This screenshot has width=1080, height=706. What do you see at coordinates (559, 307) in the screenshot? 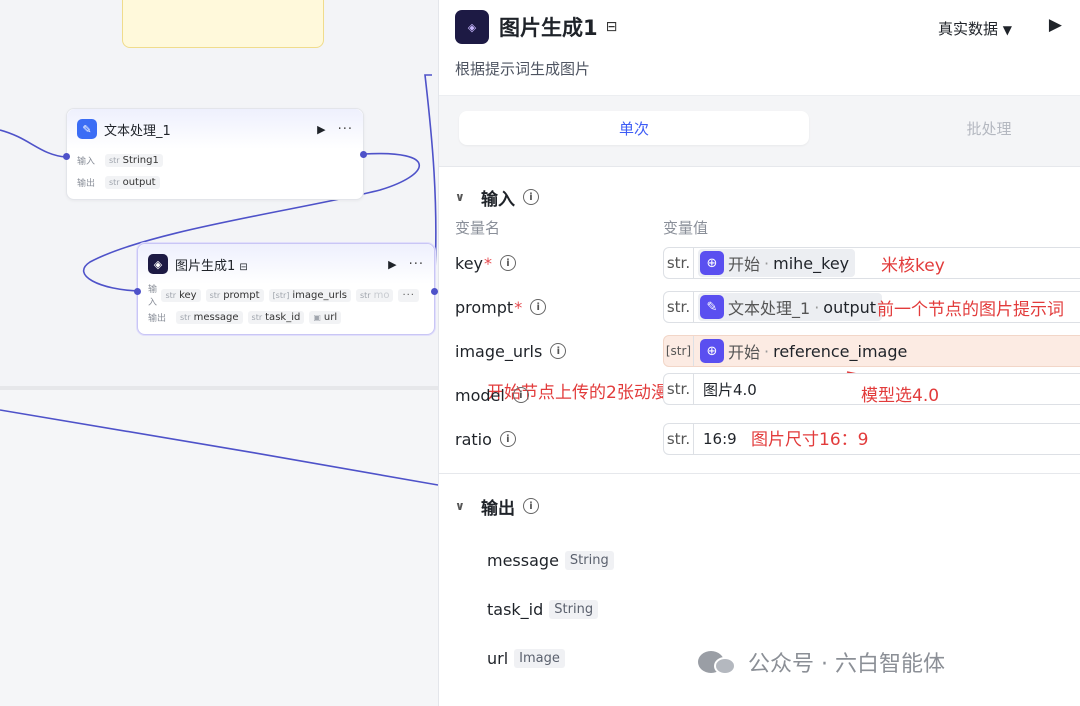
I see `var-name: prompt * i` at bounding box center [559, 307].